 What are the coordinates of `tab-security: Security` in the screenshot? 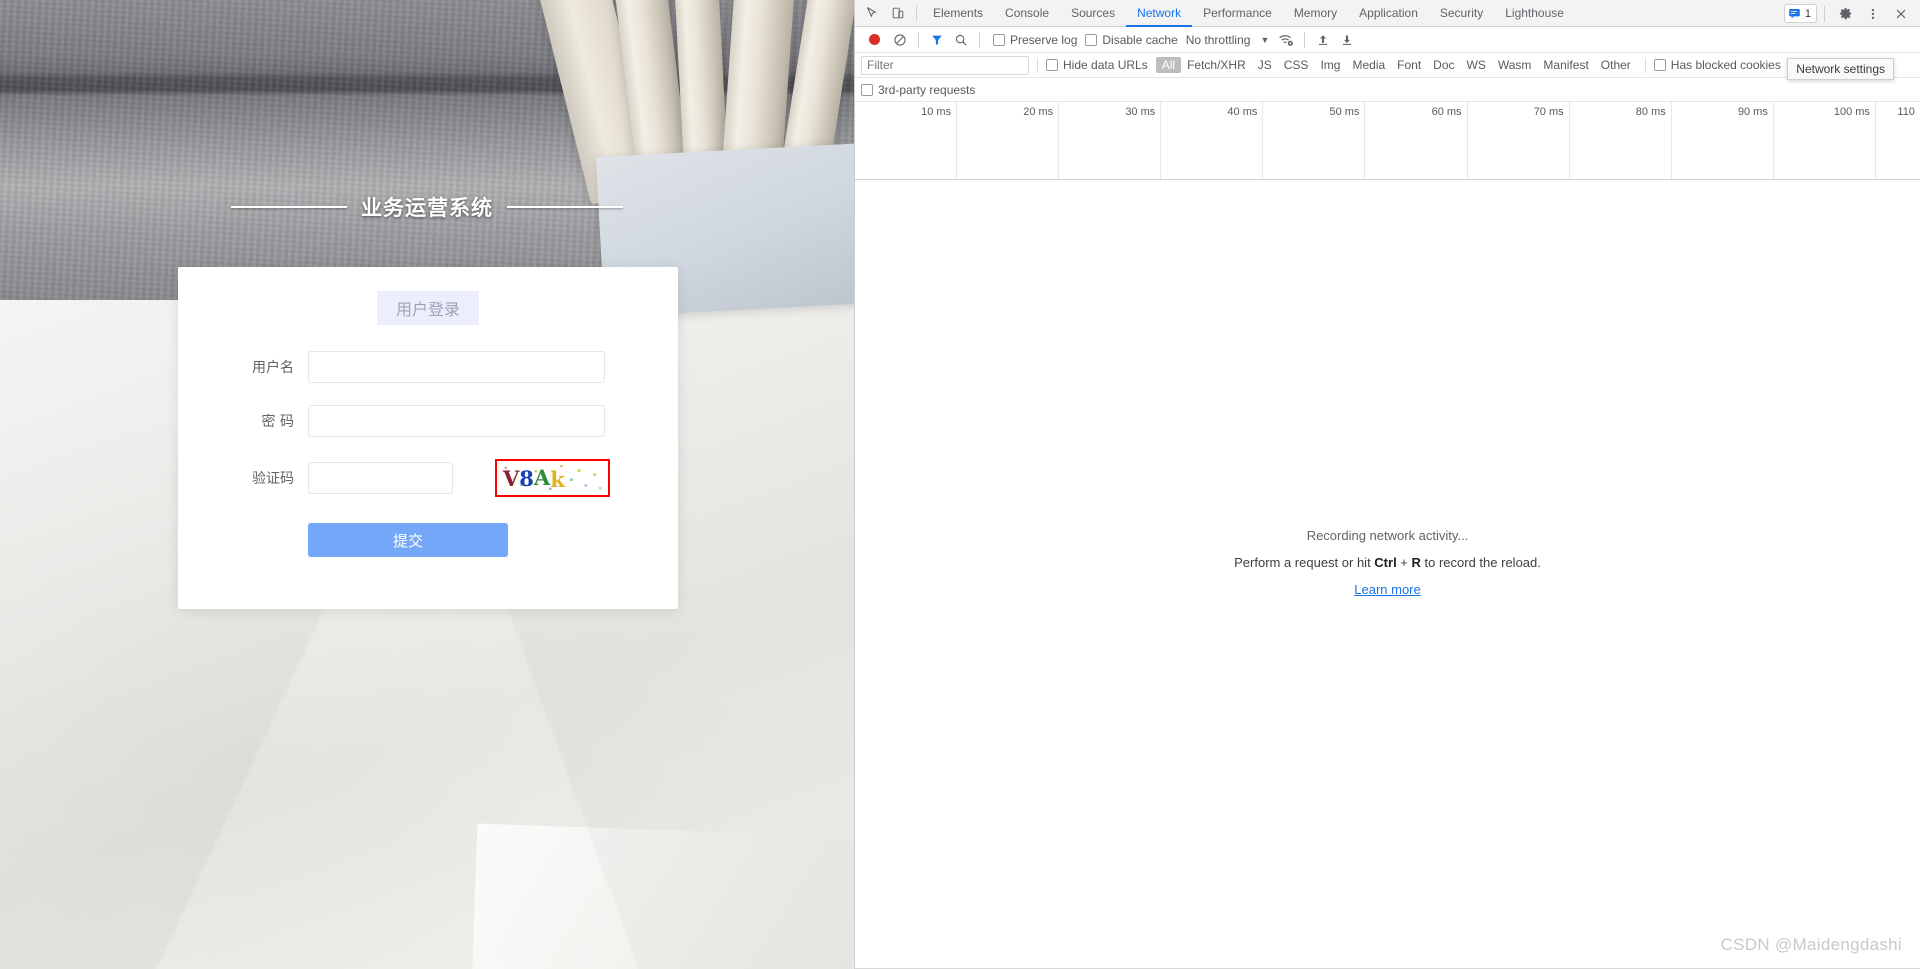 It's located at (1461, 13).